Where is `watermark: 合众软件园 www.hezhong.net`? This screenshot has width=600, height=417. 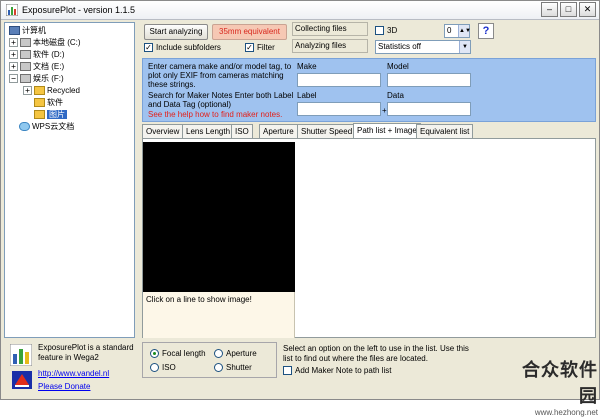 watermark: 合众软件园 www.hezhong.net is located at coordinates (552, 386).